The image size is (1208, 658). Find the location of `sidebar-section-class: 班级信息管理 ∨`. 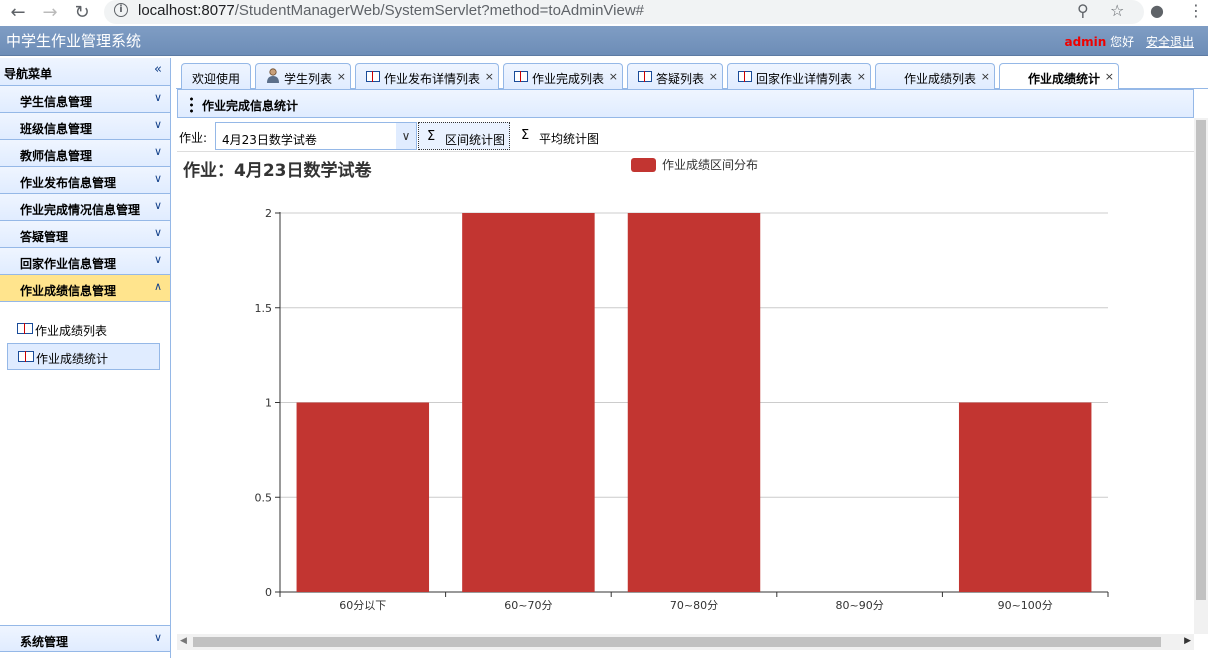

sidebar-section-class: 班级信息管理 ∨ is located at coordinates (85, 126).